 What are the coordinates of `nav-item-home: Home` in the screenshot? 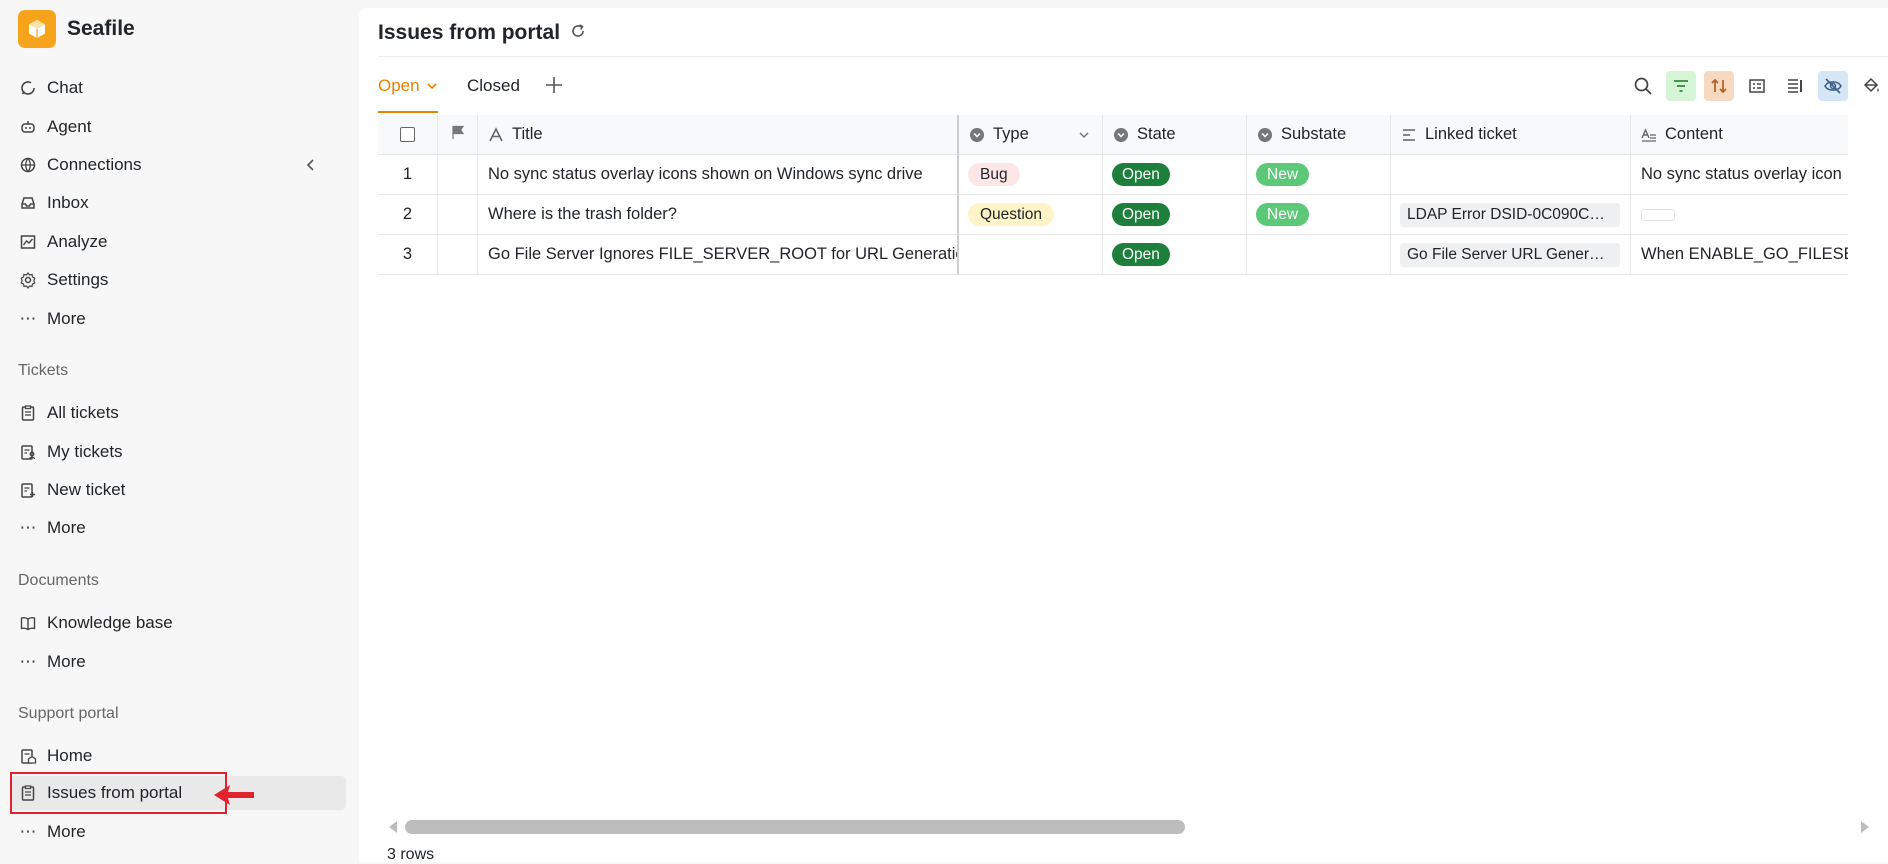 It's located at (178, 756).